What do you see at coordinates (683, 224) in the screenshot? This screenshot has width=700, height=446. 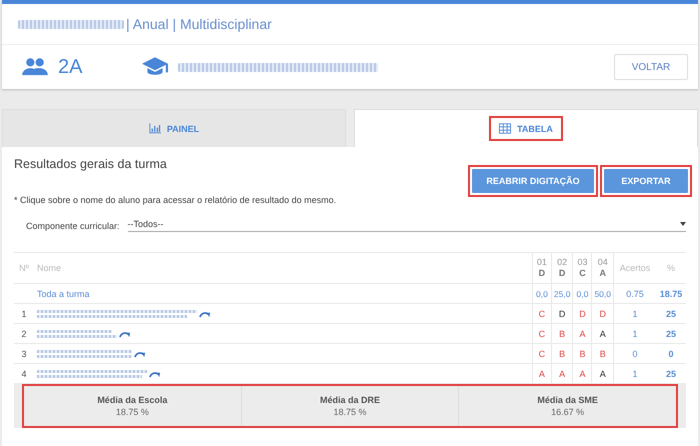 I see `caret-icon` at bounding box center [683, 224].